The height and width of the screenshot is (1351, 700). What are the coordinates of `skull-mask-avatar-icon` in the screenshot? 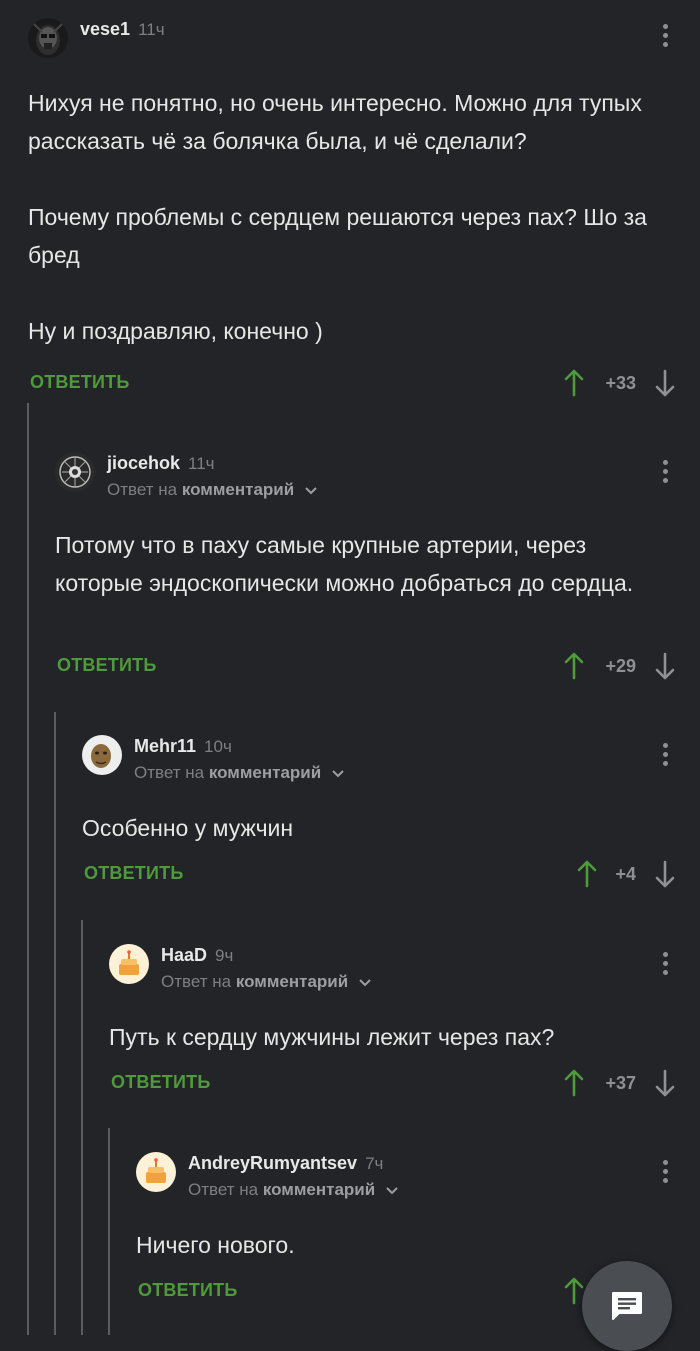 It's located at (48, 38).